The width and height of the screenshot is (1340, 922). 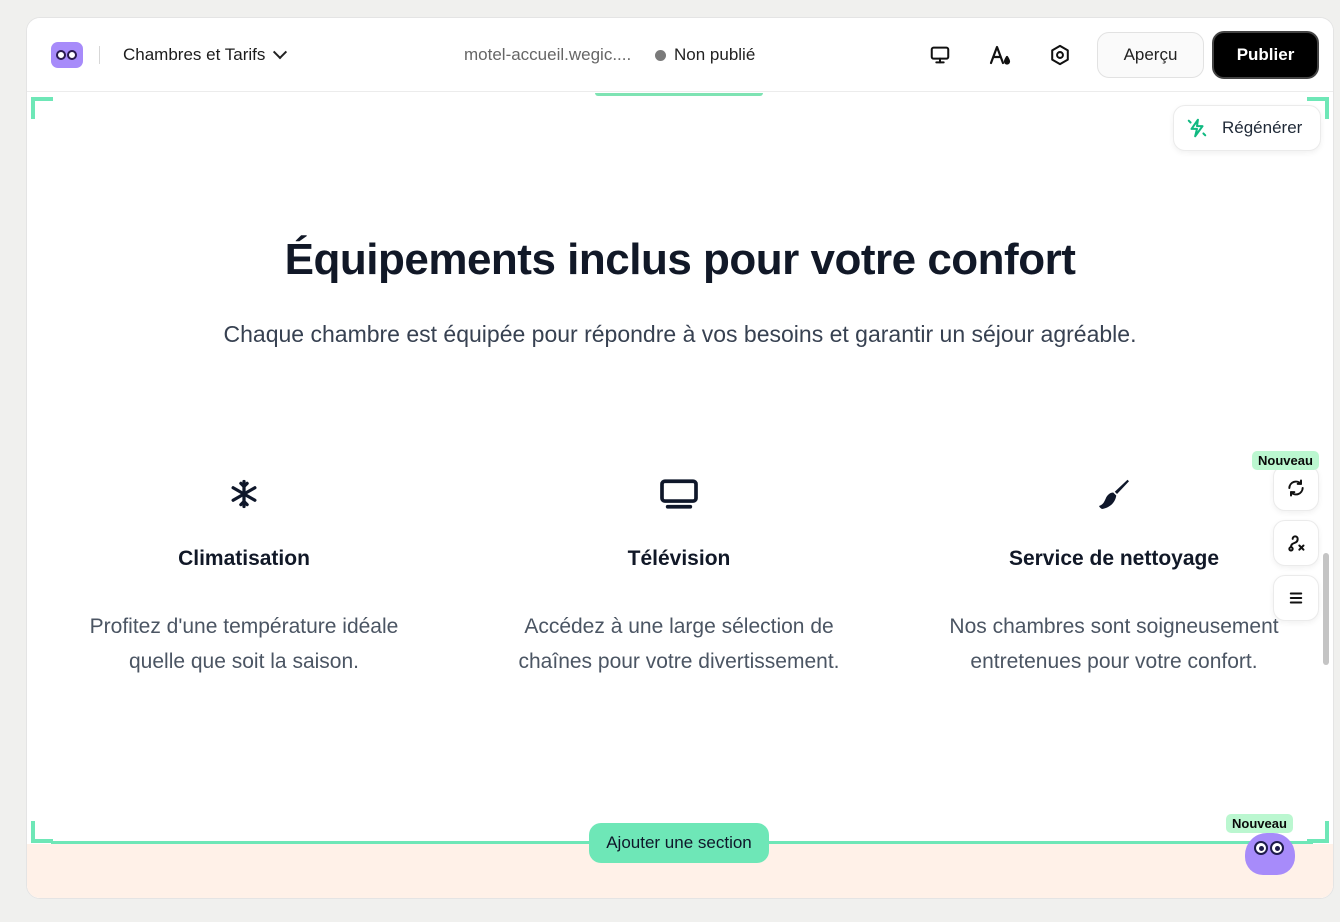 What do you see at coordinates (280, 52) in the screenshot?
I see `chevron-down-icon` at bounding box center [280, 52].